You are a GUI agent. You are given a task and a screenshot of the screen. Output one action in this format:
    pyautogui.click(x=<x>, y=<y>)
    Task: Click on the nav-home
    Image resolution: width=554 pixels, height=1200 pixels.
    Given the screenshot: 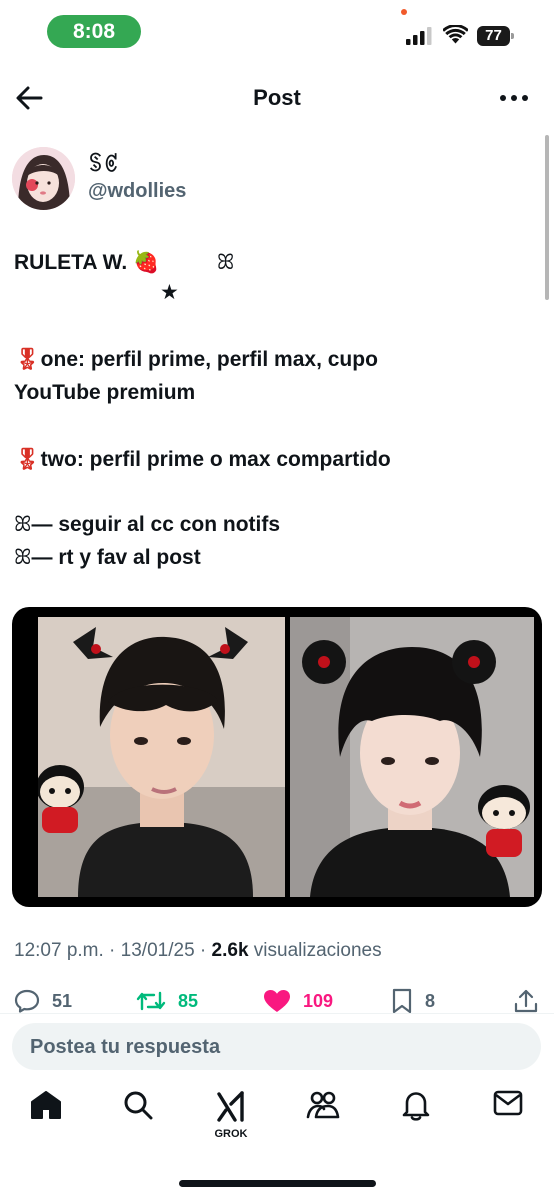 What is the action you would take?
    pyautogui.click(x=46, y=1115)
    